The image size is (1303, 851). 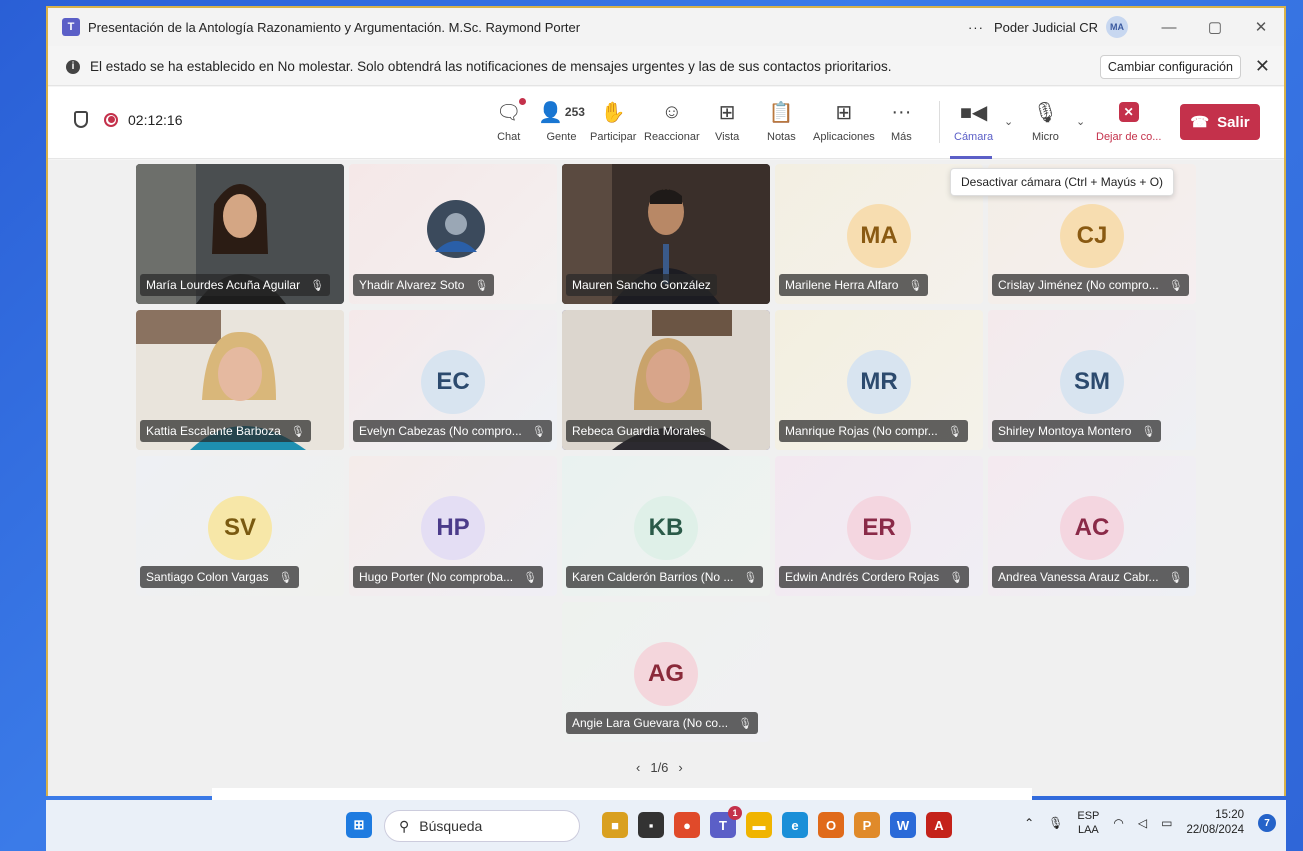 What do you see at coordinates (574, 112) in the screenshot?
I see `people-count: 253` at bounding box center [574, 112].